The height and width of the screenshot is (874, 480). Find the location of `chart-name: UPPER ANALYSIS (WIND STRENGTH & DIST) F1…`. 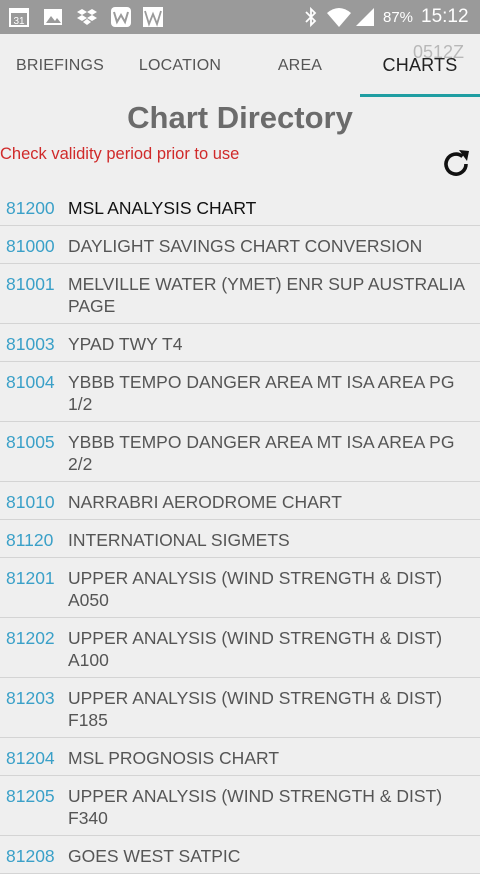

chart-name: UPPER ANALYSIS (WIND STRENGTH & DIST) F1… is located at coordinates (255, 709).